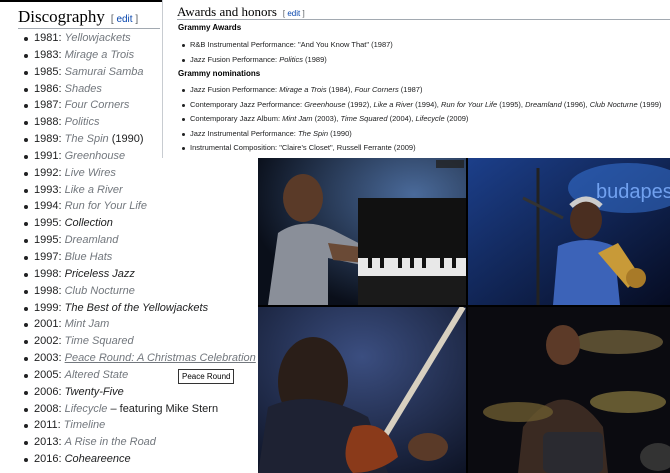  What do you see at coordinates (46, 240) in the screenshot?
I see `album-year: 1995` at bounding box center [46, 240].